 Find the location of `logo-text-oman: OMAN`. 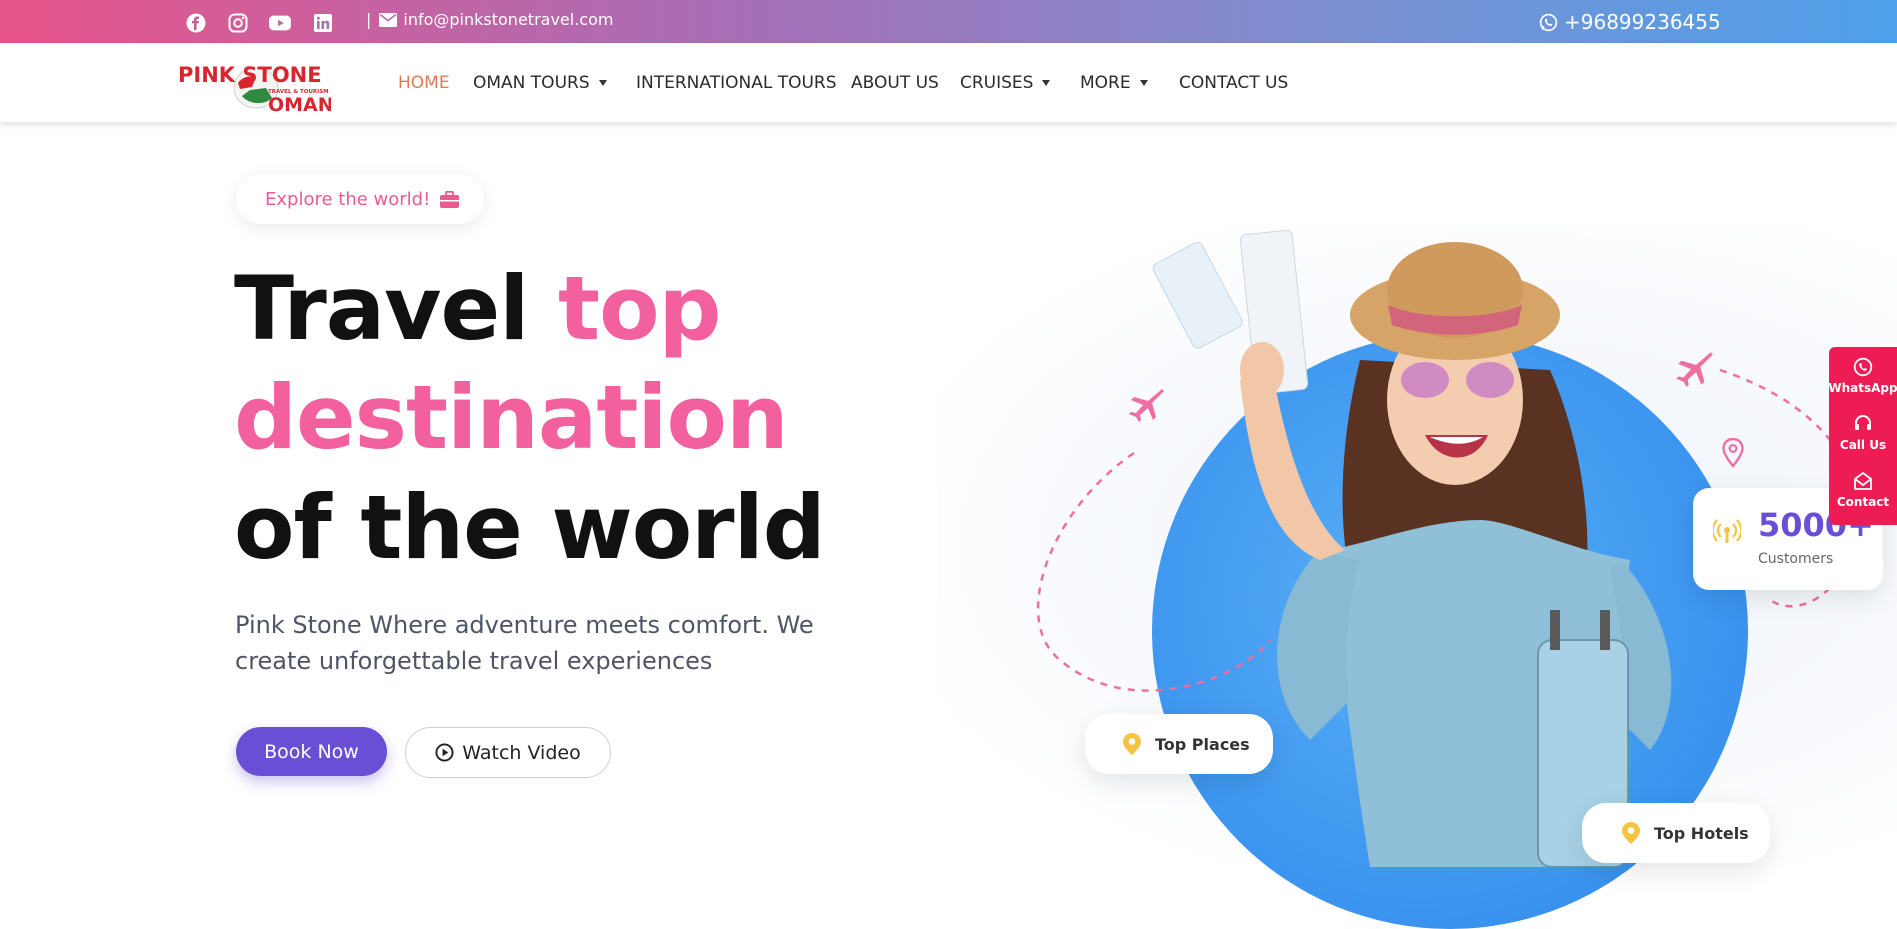

logo-text-oman: OMAN is located at coordinates (299, 104).